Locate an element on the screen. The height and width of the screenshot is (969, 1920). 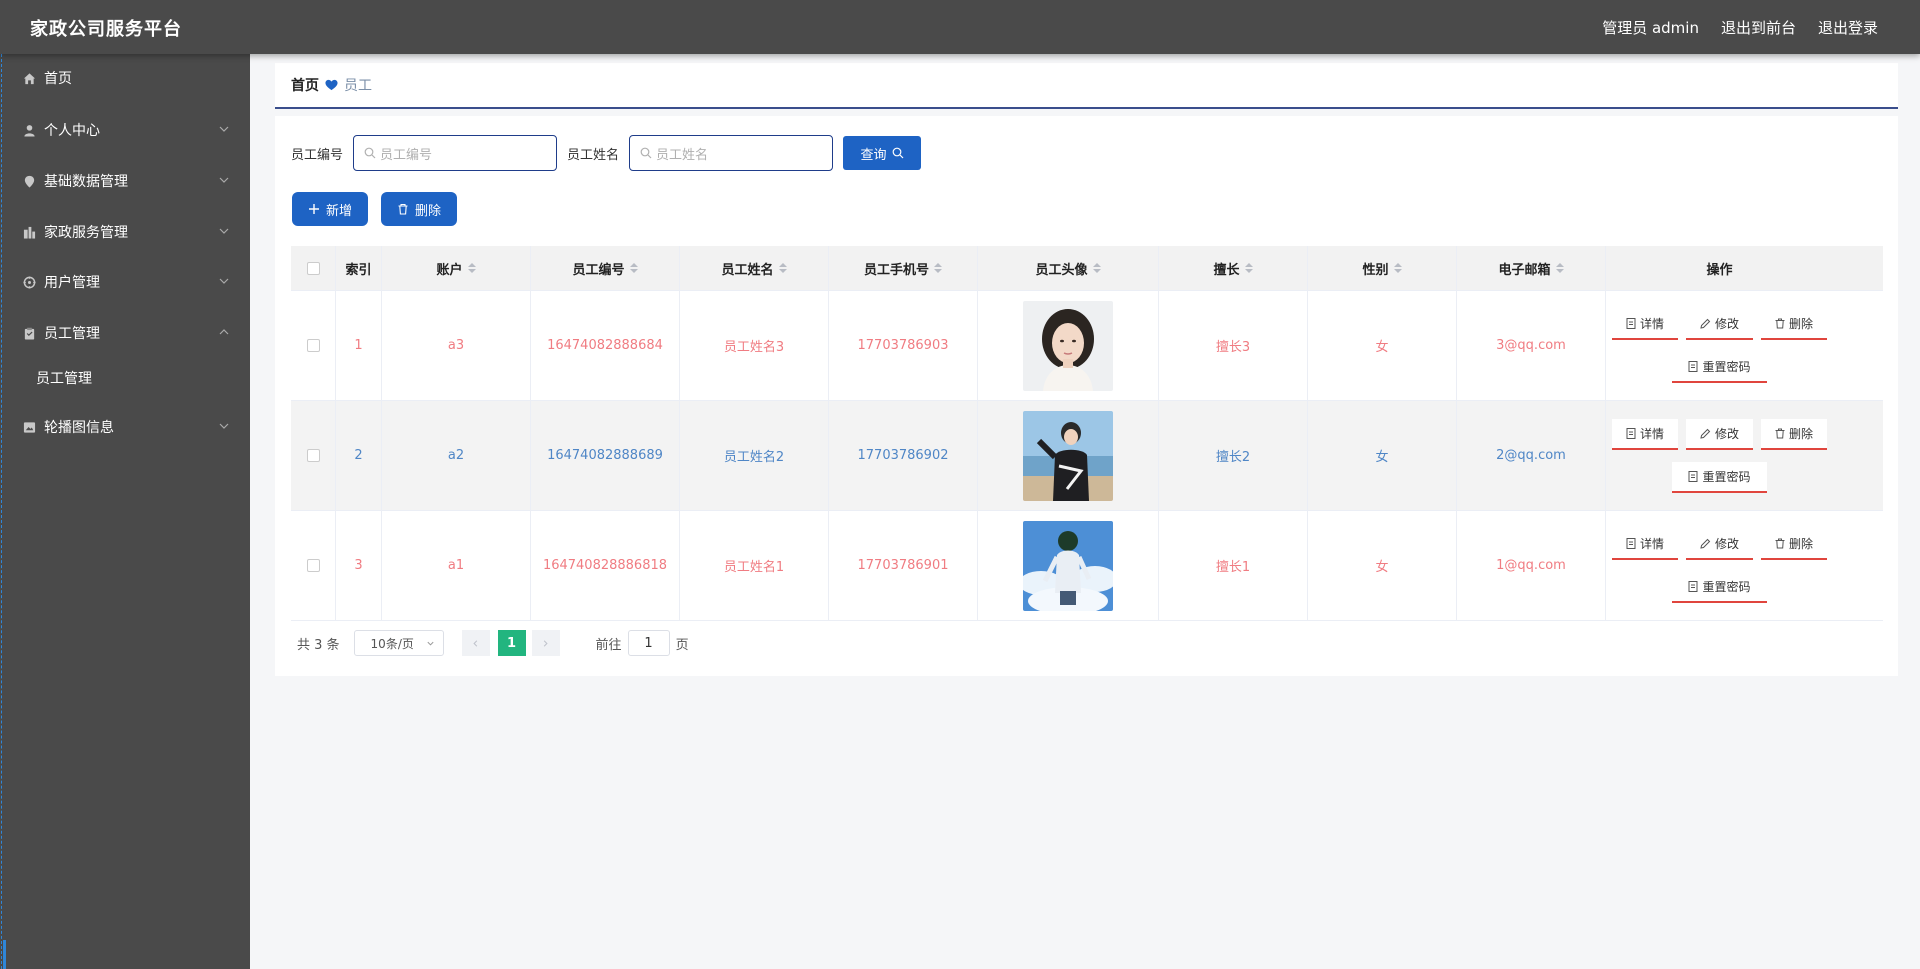
col-emp-no-label: 员工编号 is located at coordinates (598, 270).